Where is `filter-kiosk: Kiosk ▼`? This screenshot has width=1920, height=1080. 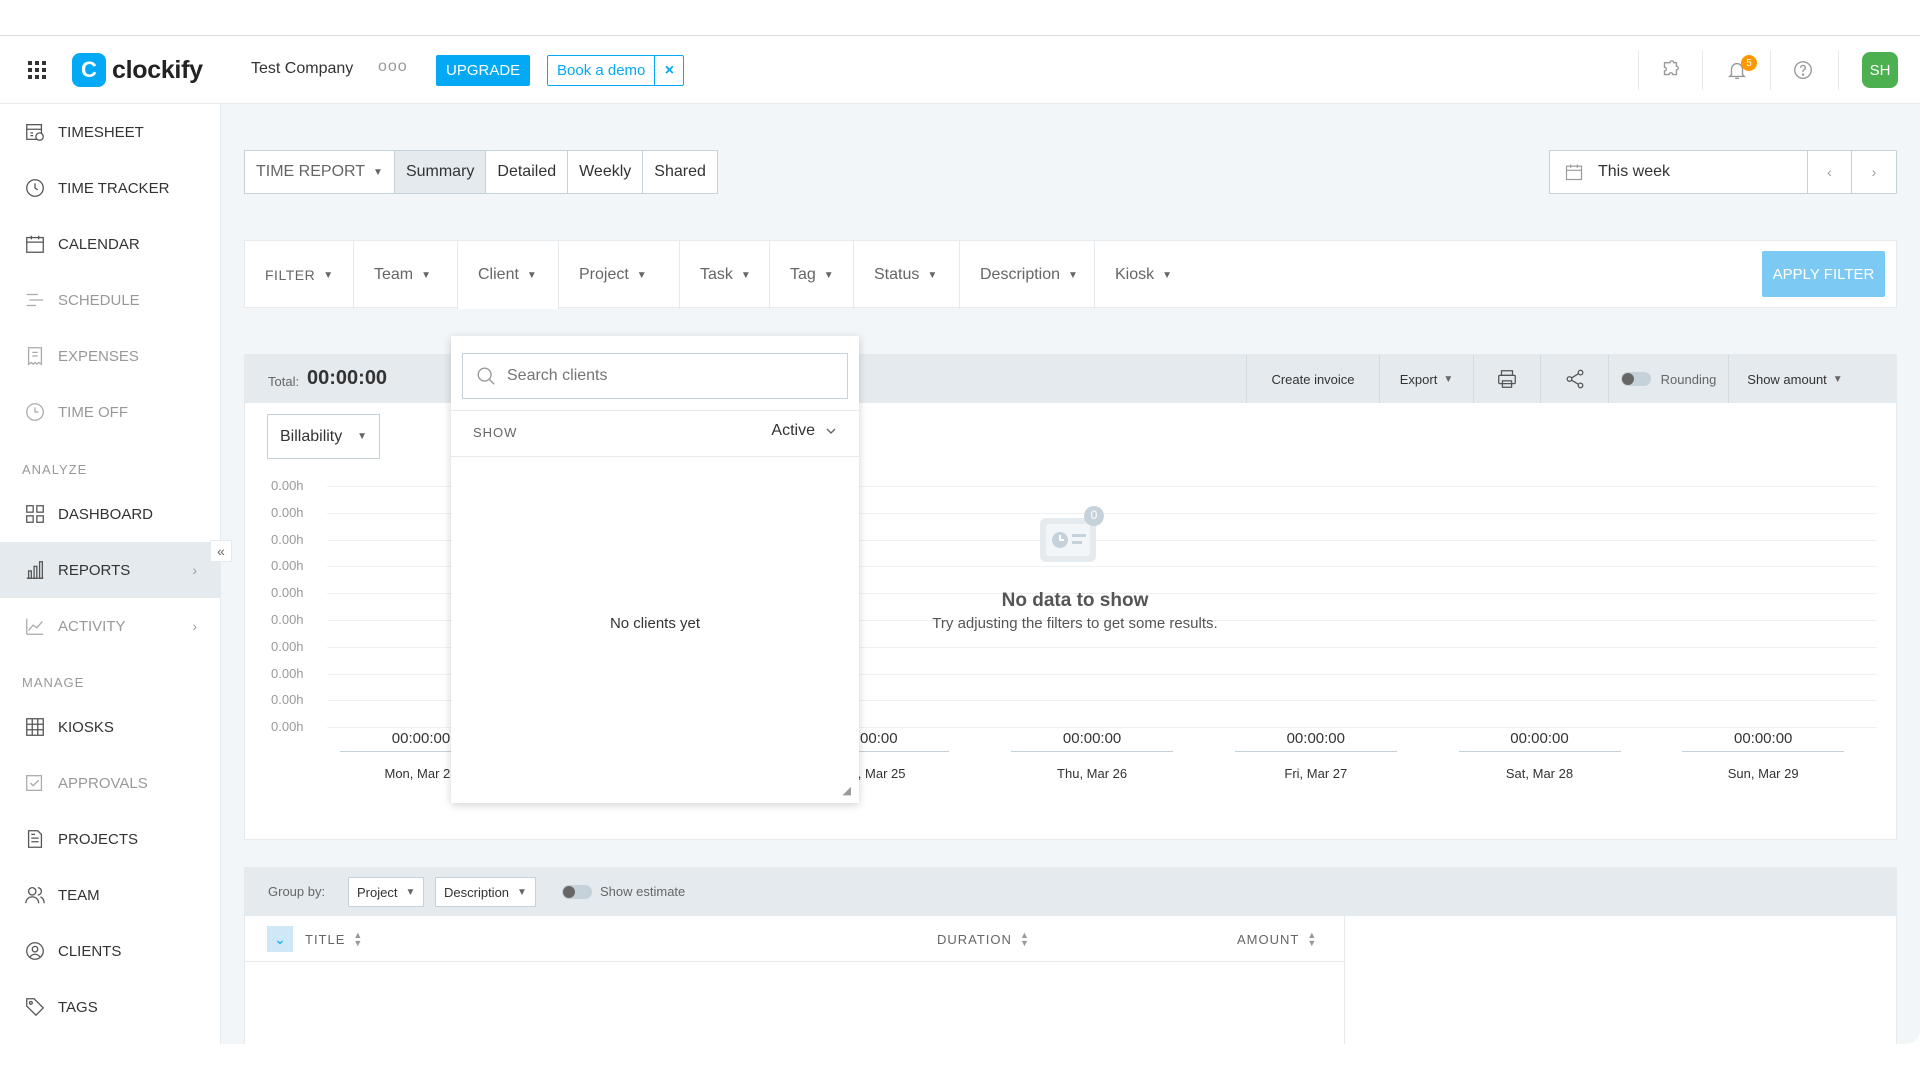 filter-kiosk: Kiosk ▼ is located at coordinates (1140, 275).